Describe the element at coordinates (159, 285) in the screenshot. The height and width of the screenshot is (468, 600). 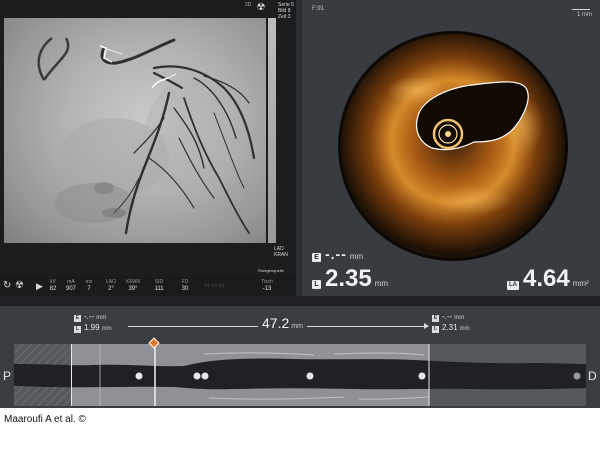
I see `status-sid: SID 111` at that location.